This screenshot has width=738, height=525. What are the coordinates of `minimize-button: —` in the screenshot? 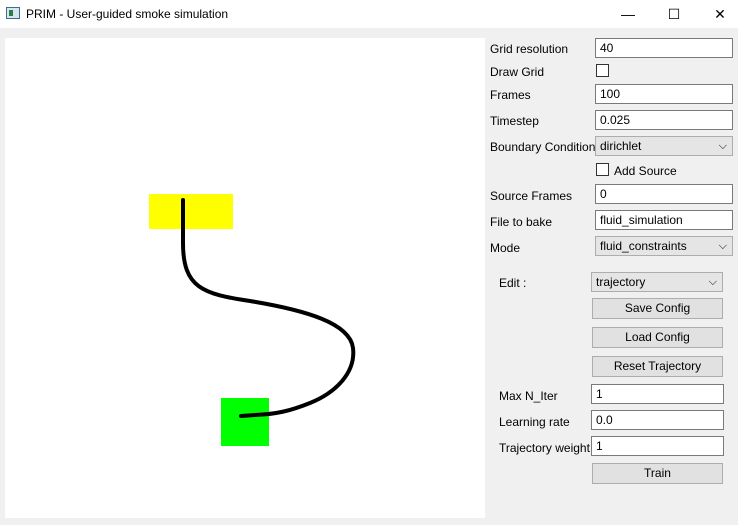 It's located at (628, 14).